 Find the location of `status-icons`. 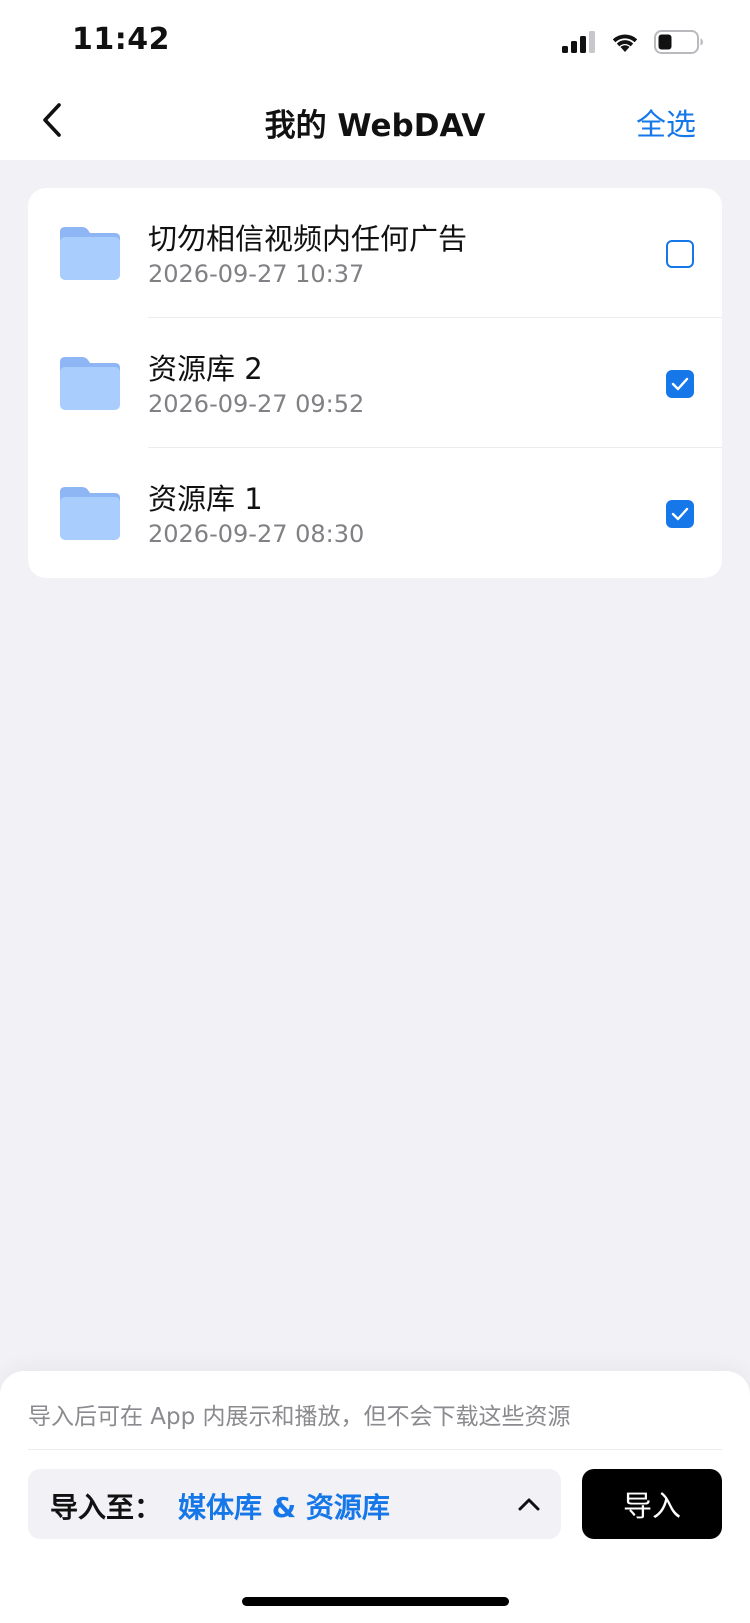

status-icons is located at coordinates (633, 42).